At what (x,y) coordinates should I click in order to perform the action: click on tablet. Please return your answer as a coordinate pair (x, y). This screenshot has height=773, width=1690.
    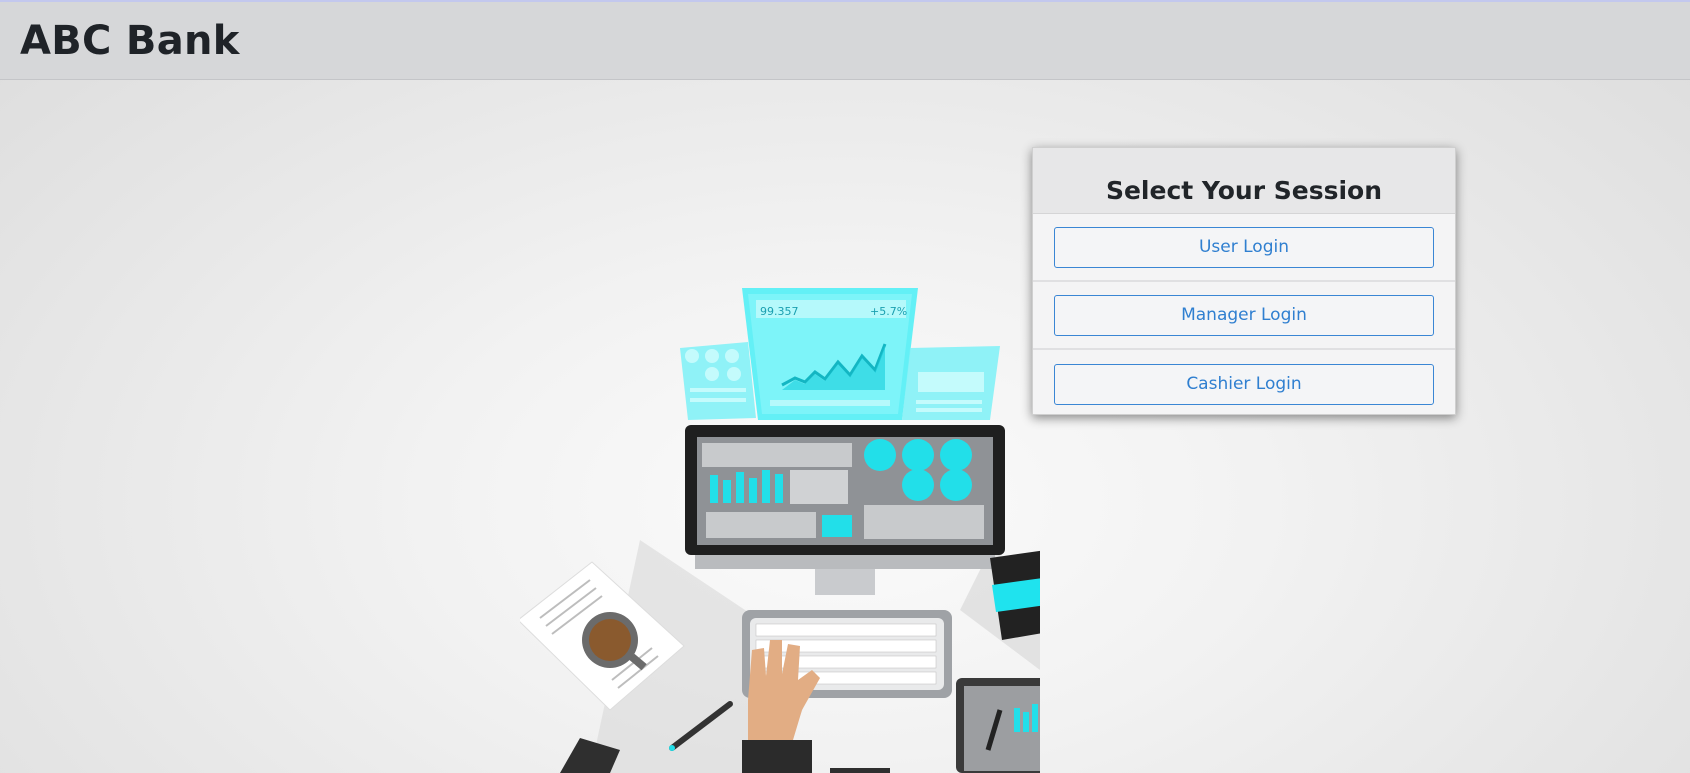
    Looking at the image, I should click on (998, 725).